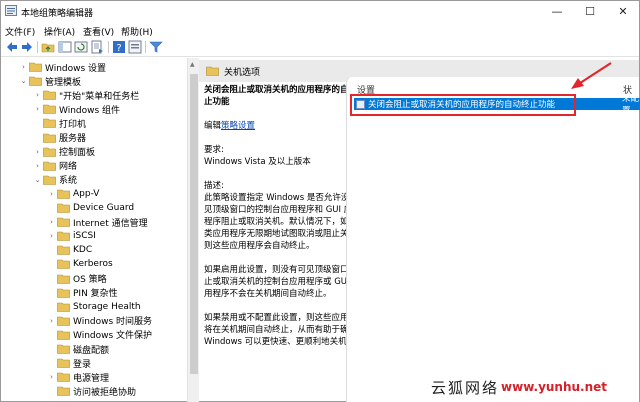 The width and height of the screenshot is (640, 402). Describe the element at coordinates (238, 126) in the screenshot. I see `edit-policy-link: 策略设置` at that location.